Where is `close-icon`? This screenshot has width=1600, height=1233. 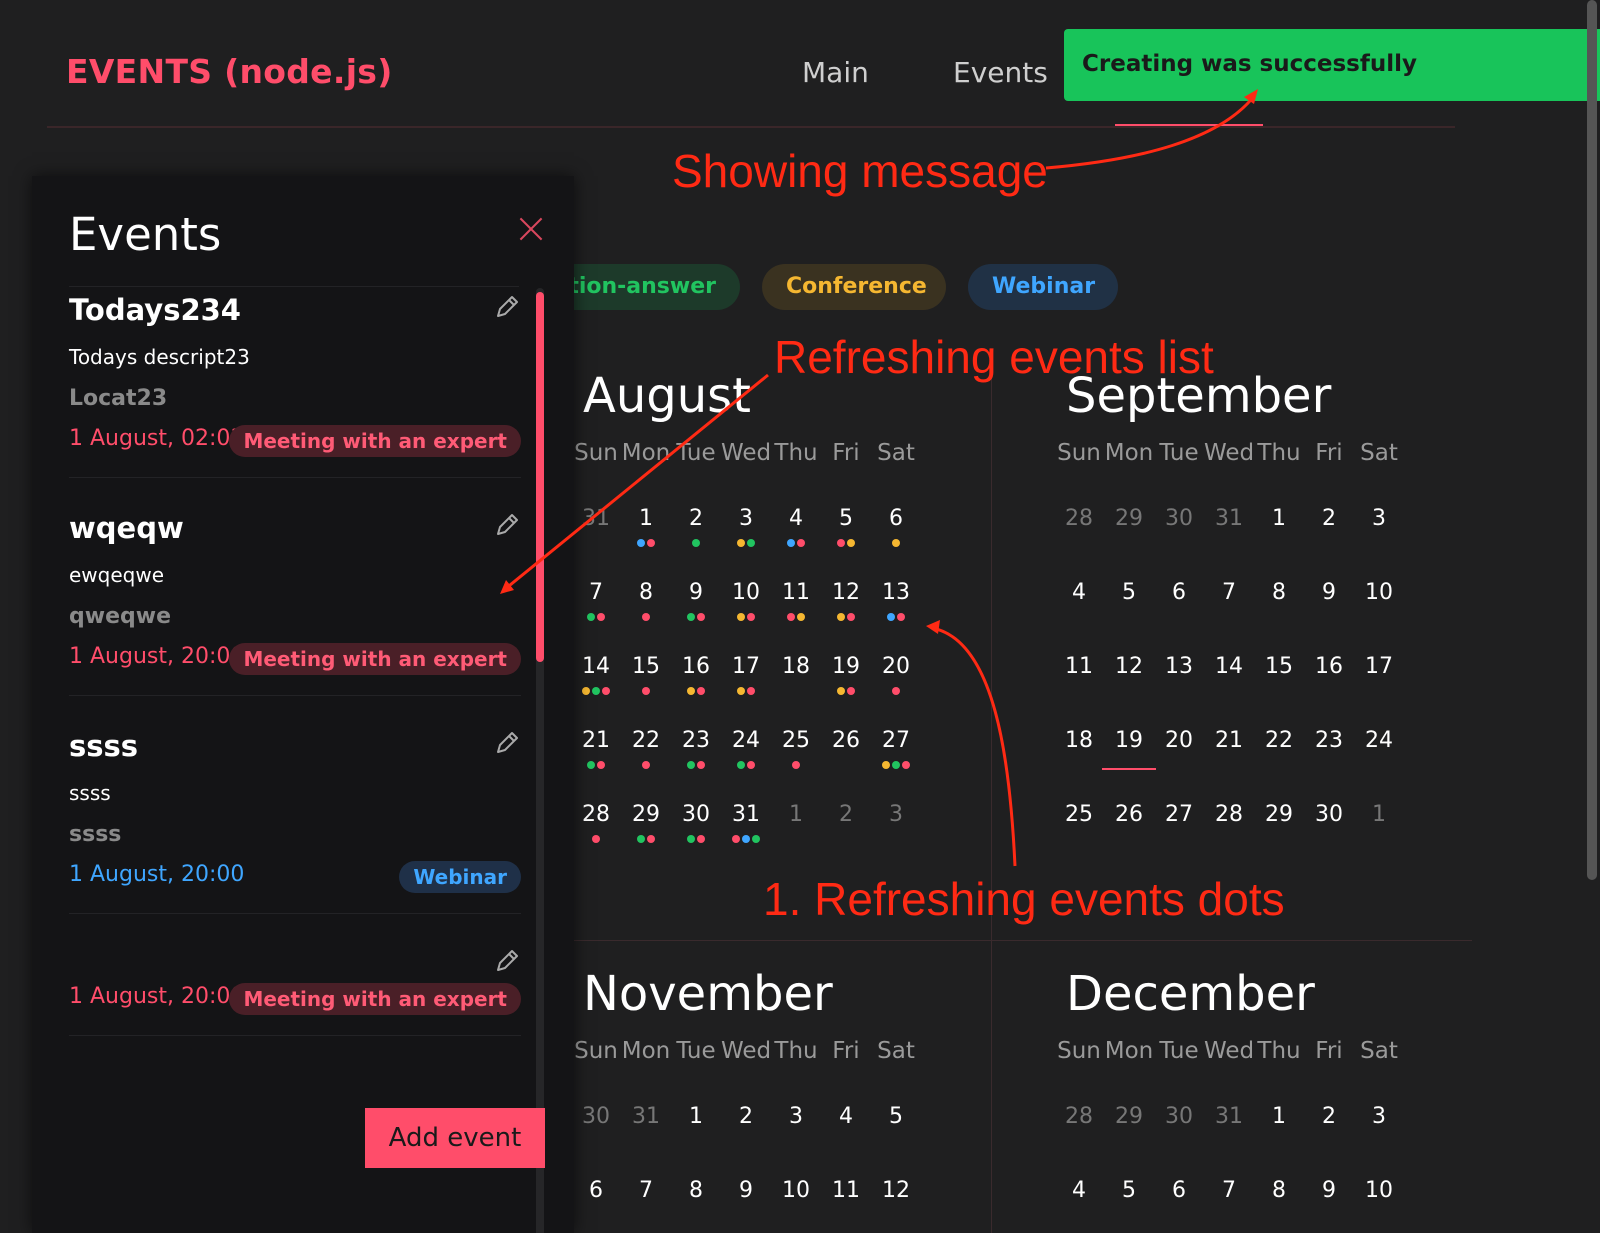 close-icon is located at coordinates (531, 229).